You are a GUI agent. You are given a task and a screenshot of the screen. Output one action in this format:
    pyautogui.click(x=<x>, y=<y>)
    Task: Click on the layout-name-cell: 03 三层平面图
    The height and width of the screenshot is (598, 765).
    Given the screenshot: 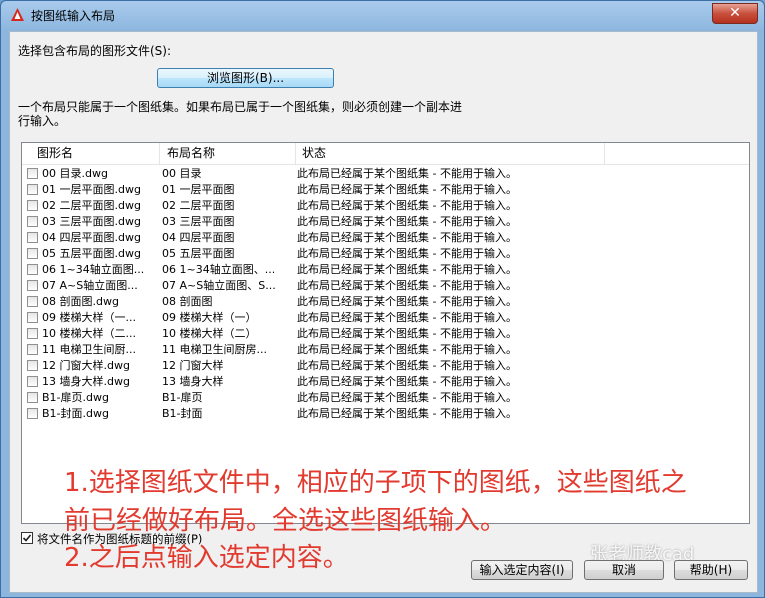 What is the action you would take?
    pyautogui.click(x=198, y=221)
    